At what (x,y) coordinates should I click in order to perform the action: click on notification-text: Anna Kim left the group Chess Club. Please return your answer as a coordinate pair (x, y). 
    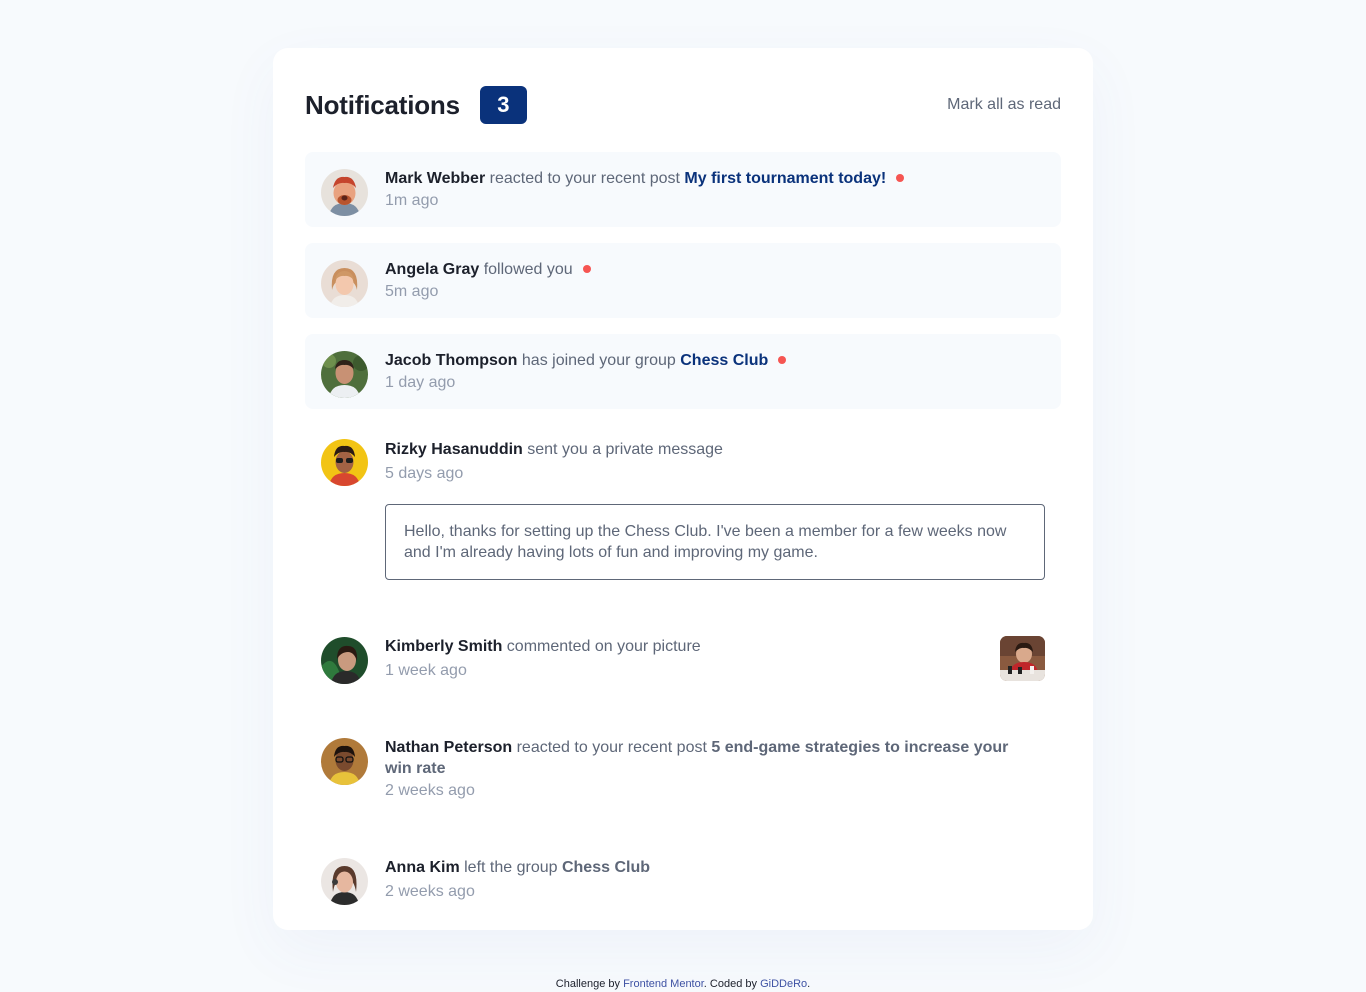
    Looking at the image, I should click on (715, 867).